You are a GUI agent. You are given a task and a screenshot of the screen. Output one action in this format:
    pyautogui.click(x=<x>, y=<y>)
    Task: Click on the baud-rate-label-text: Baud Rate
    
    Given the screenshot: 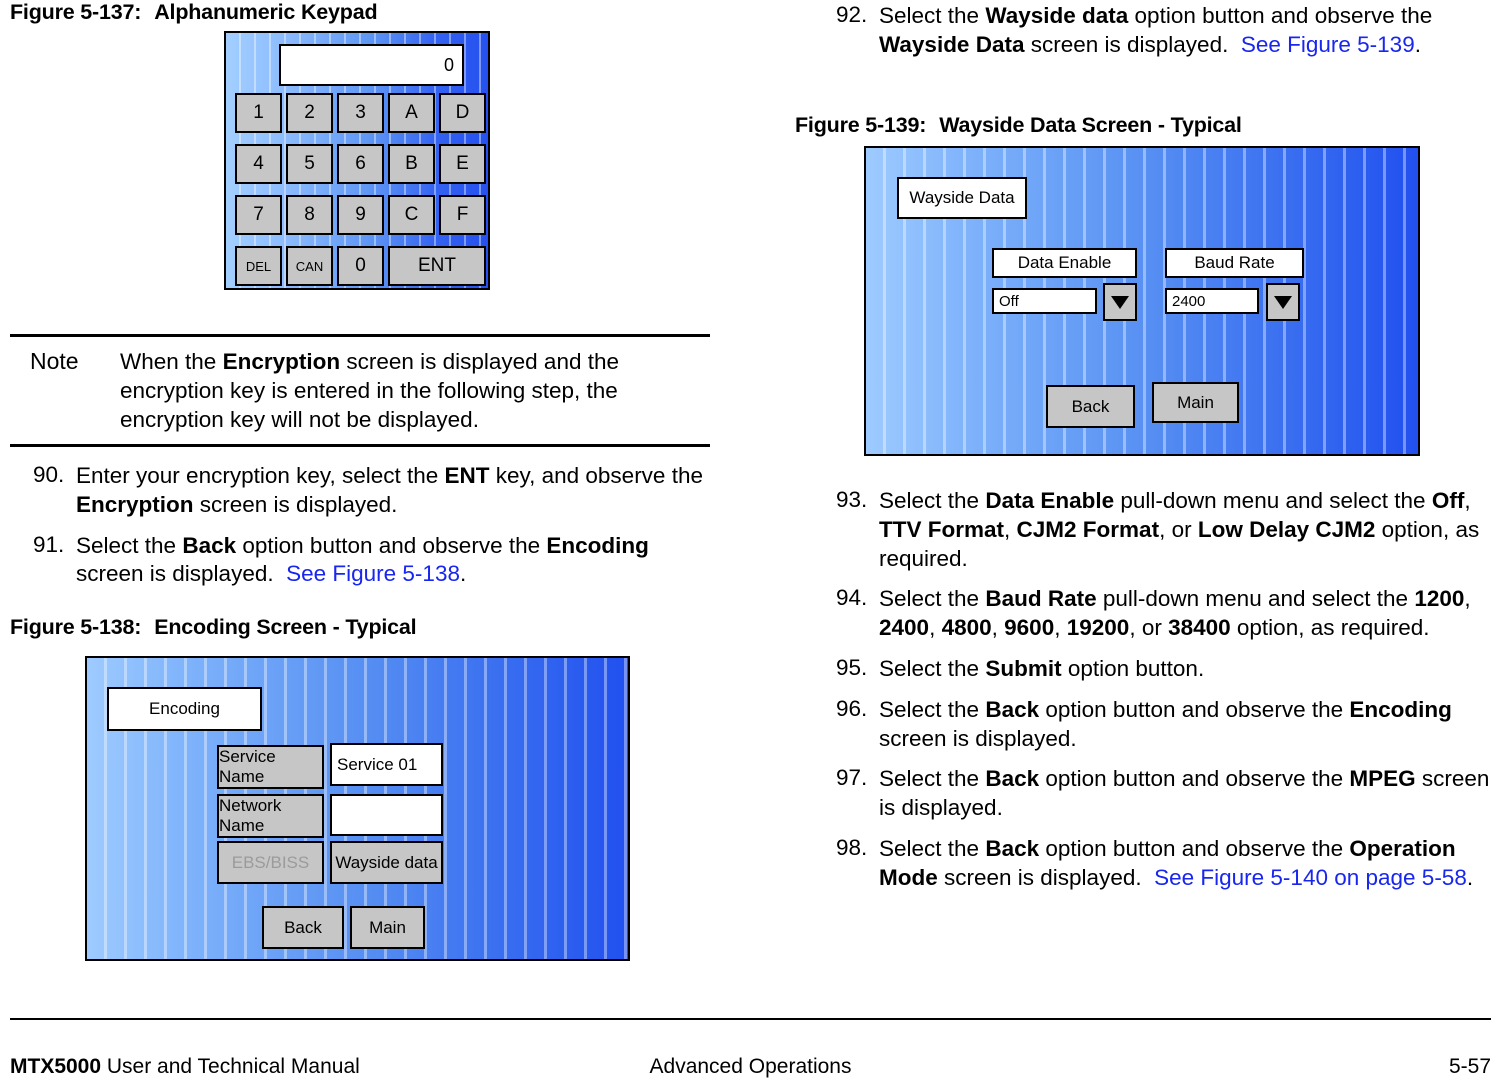 What is the action you would take?
    pyautogui.click(x=1234, y=262)
    